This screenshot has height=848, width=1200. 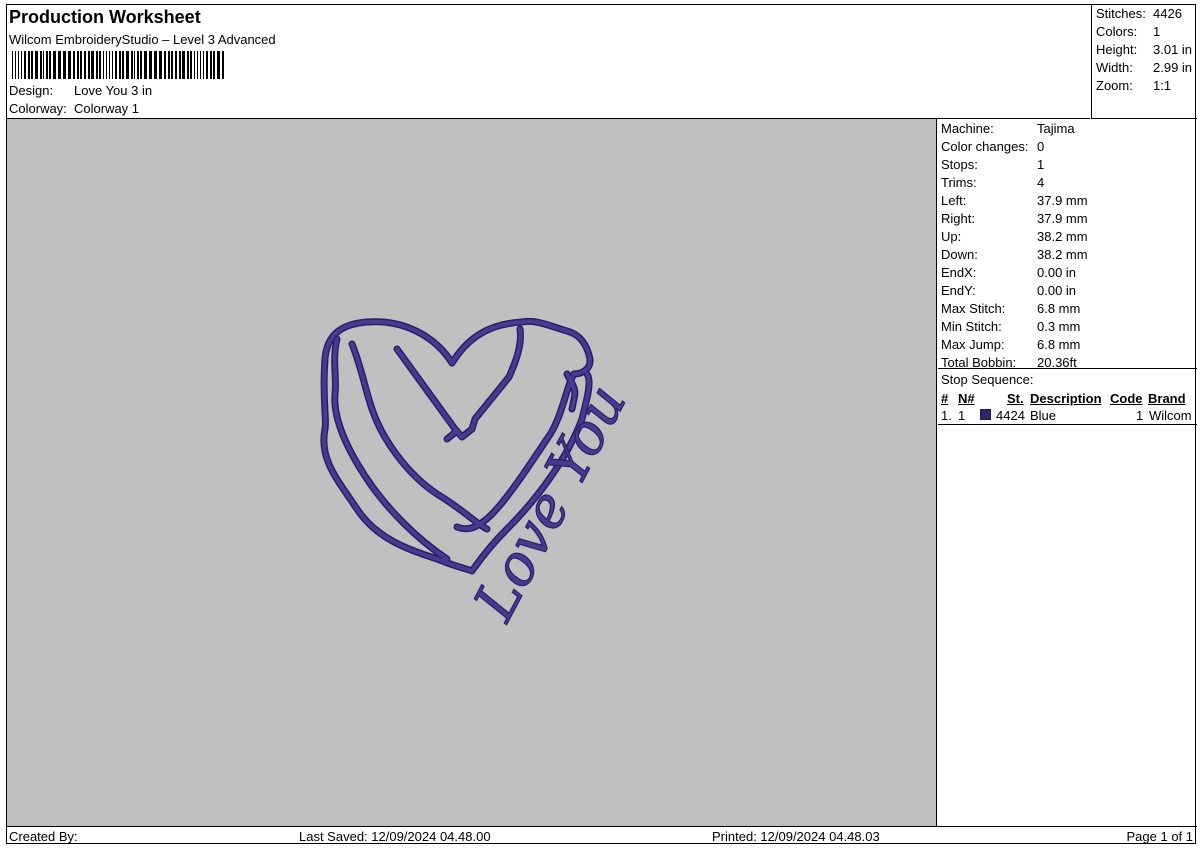 I want to click on machine-info-row: EndY: 0.00 in, so click(x=1008, y=292).